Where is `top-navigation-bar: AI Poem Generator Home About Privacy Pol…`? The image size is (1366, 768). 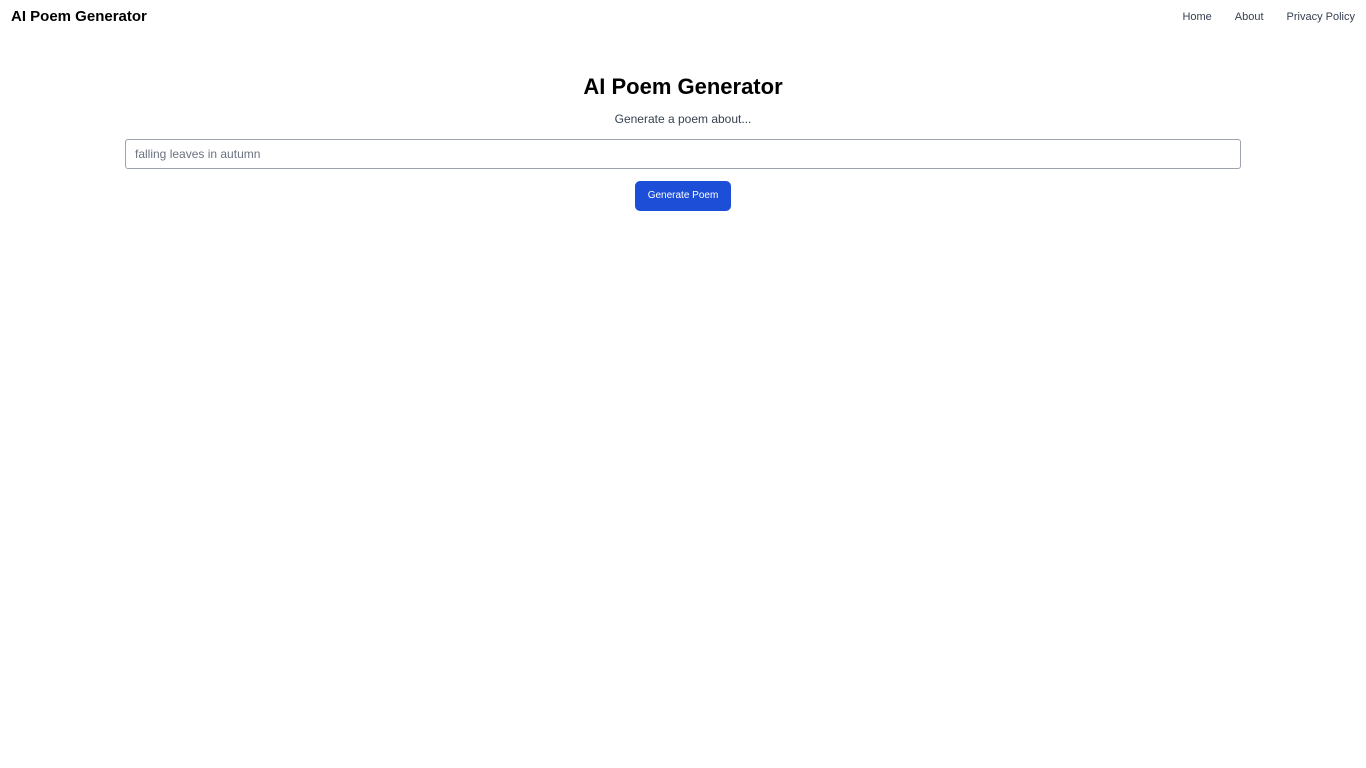
top-navigation-bar: AI Poem Generator Home About Privacy Pol… is located at coordinates (683, 17).